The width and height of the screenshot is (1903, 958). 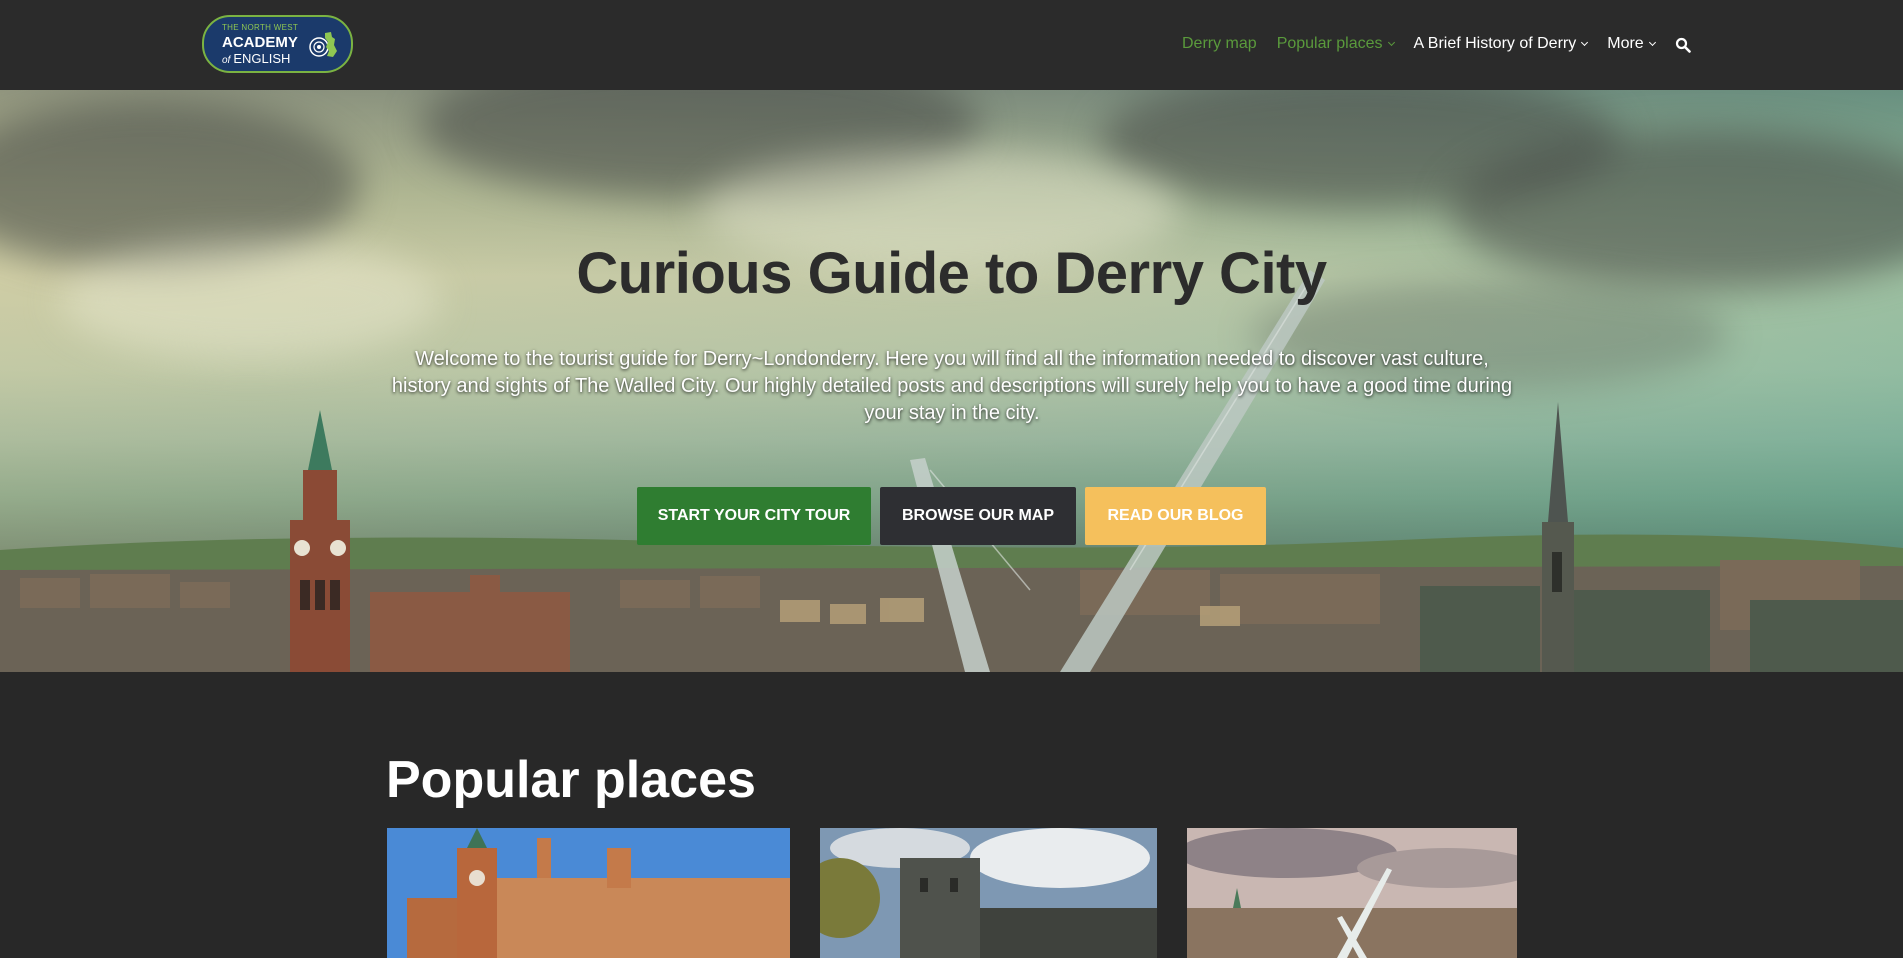 What do you see at coordinates (1558, 537) in the screenshot?
I see `cathedral-spire-image` at bounding box center [1558, 537].